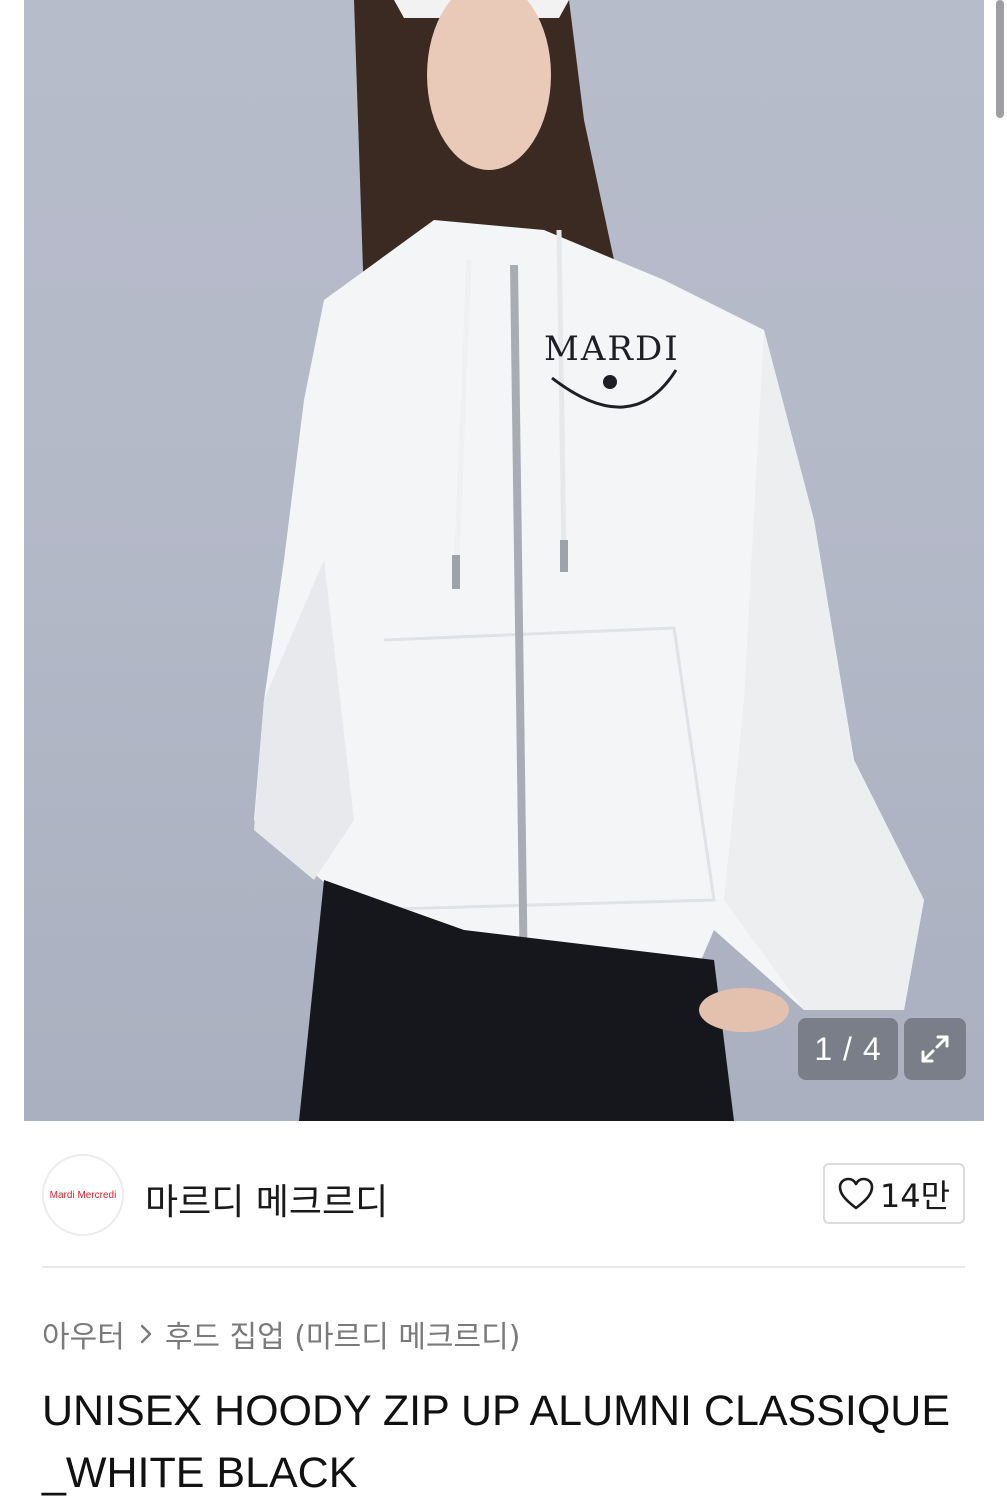 This screenshot has height=1500, width=1007. I want to click on page-scrollbar, so click(1000, 59).